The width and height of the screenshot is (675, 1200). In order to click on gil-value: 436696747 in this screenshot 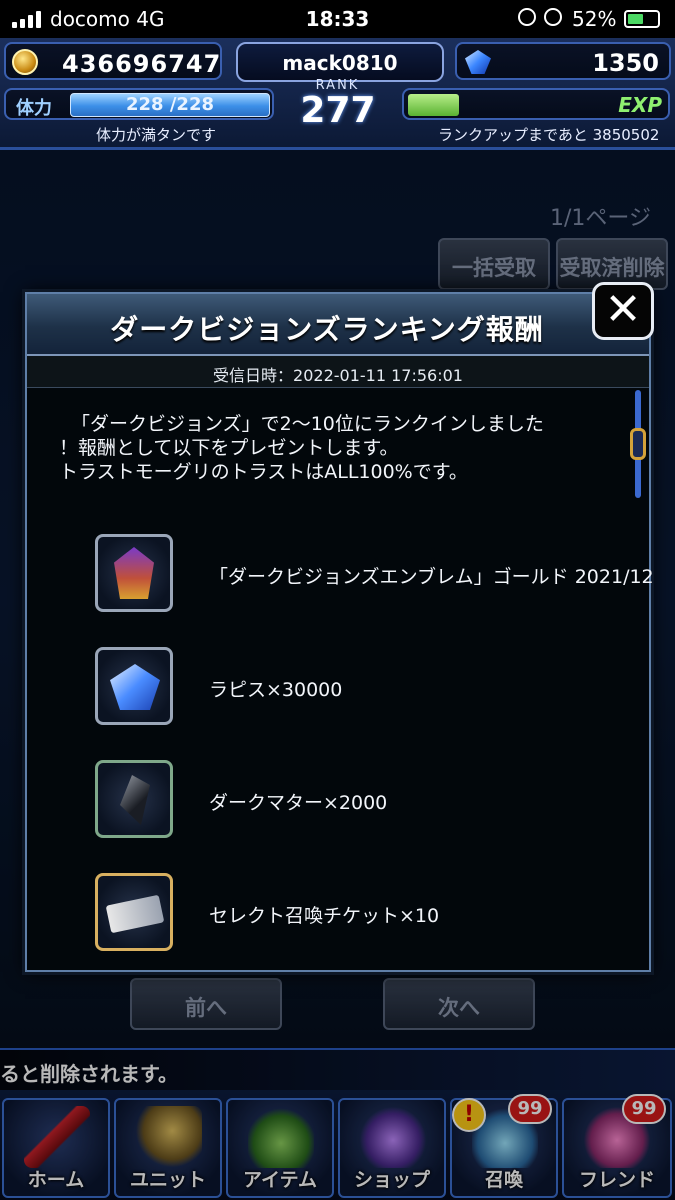, I will do `click(142, 64)`.